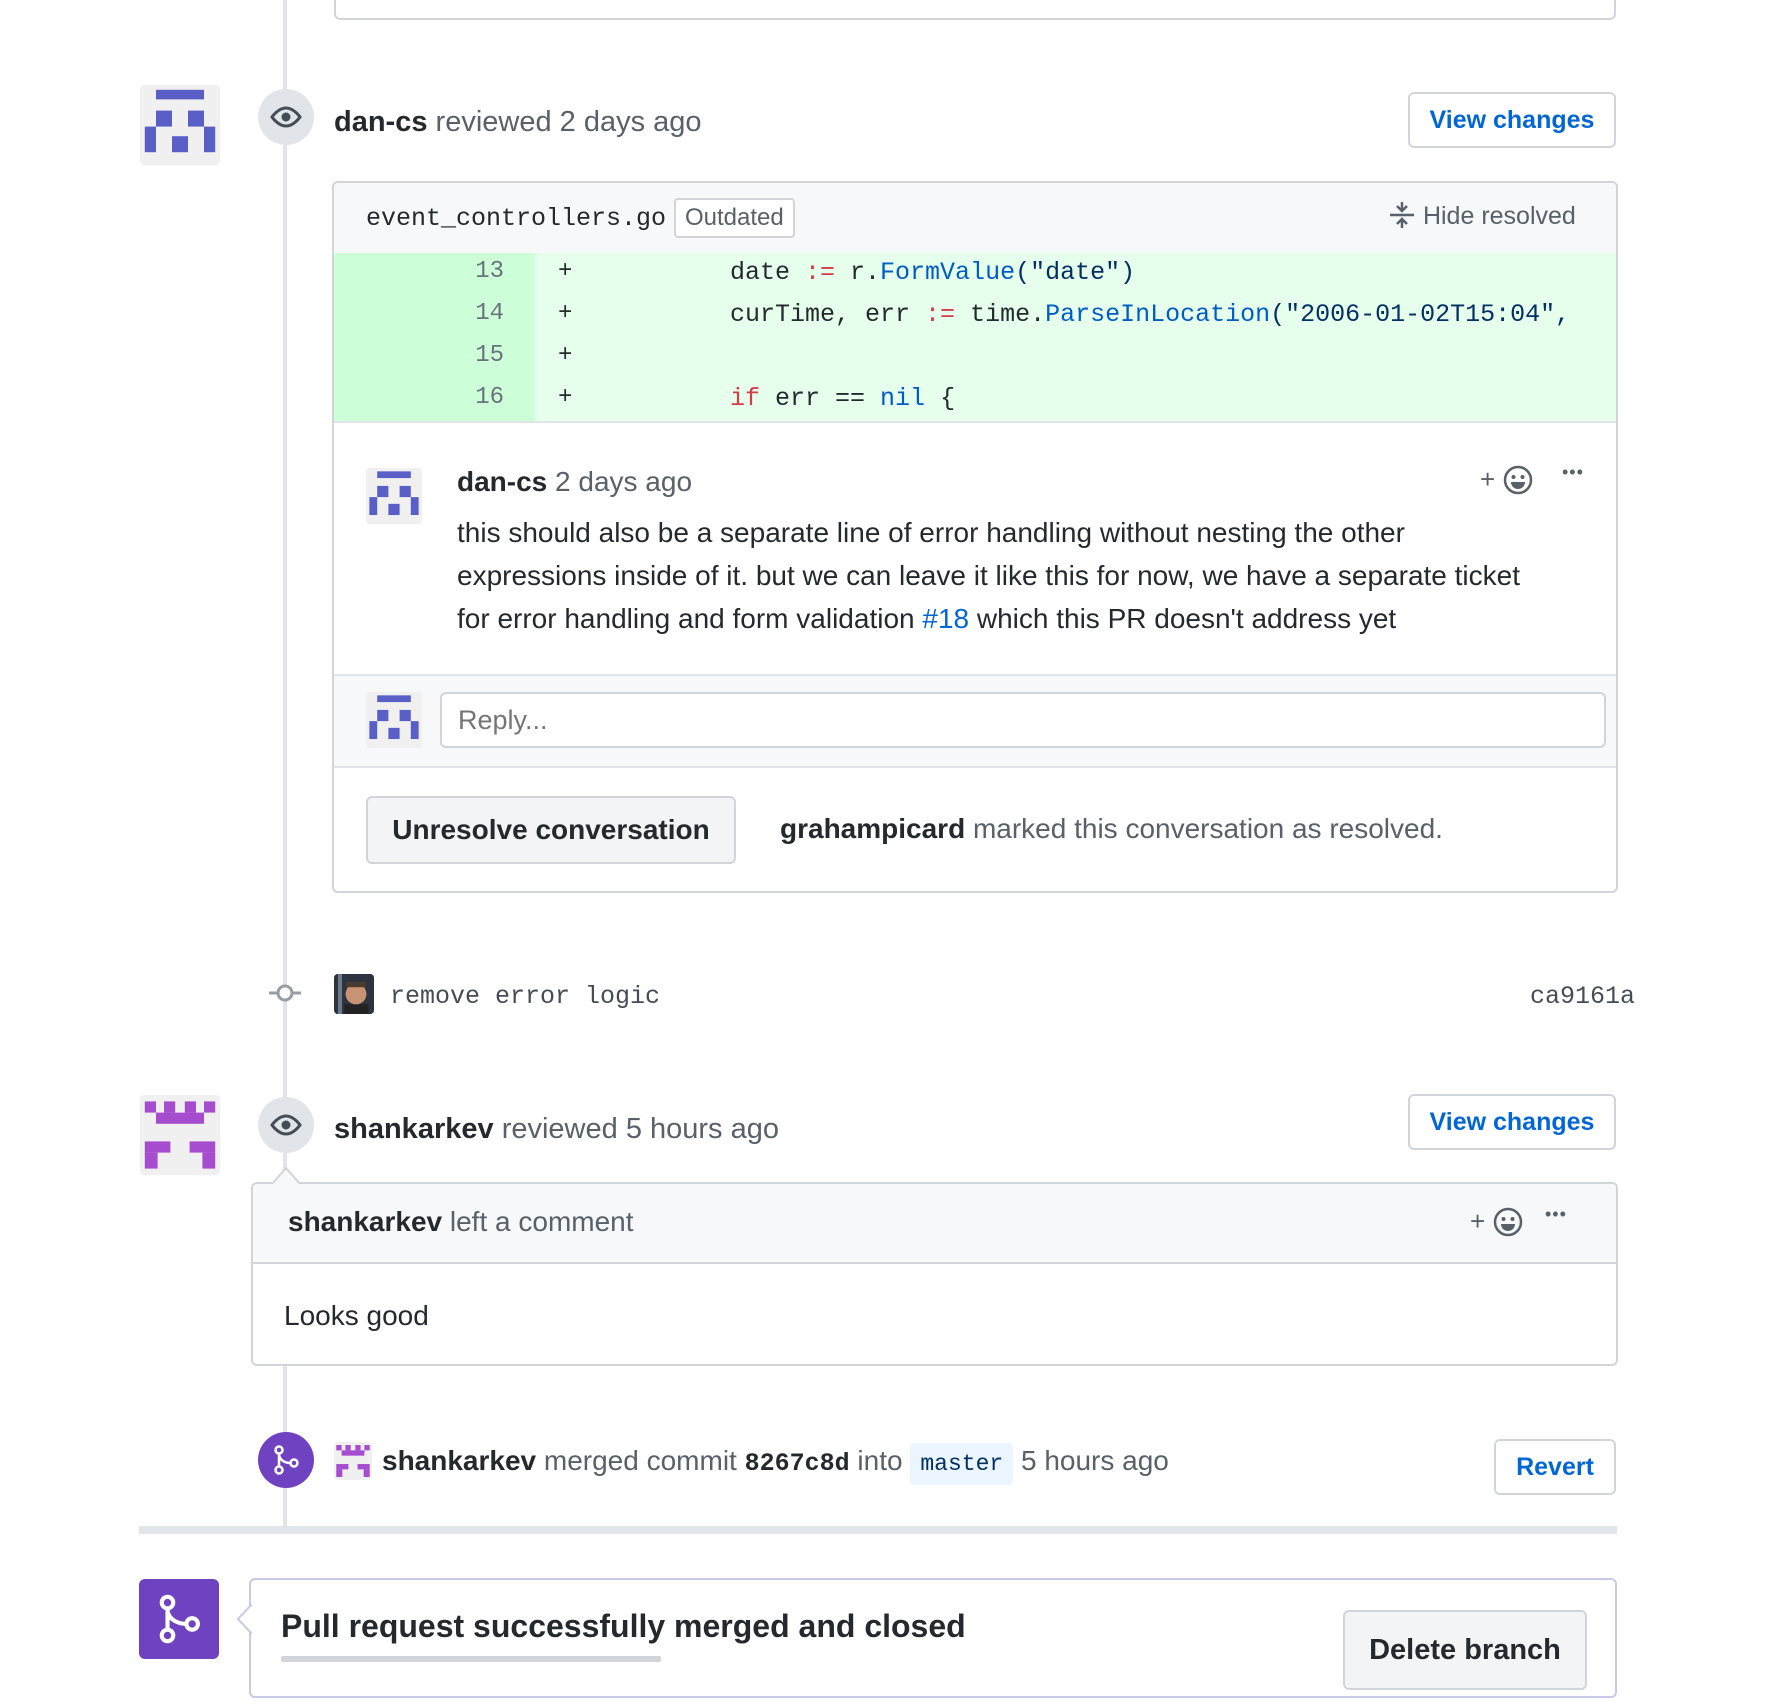 The height and width of the screenshot is (1698, 1784). I want to click on review-header: shankarkev reviewed 5 hours ago, so click(556, 1129).